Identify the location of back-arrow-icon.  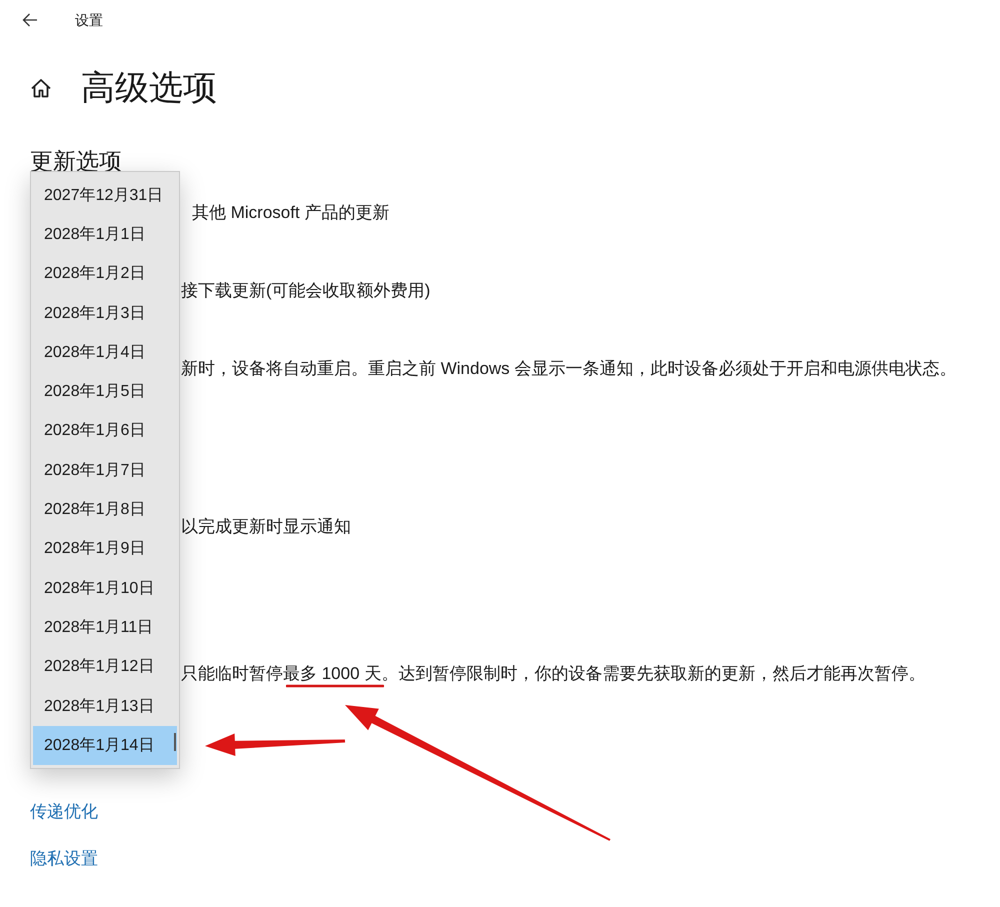
(30, 20).